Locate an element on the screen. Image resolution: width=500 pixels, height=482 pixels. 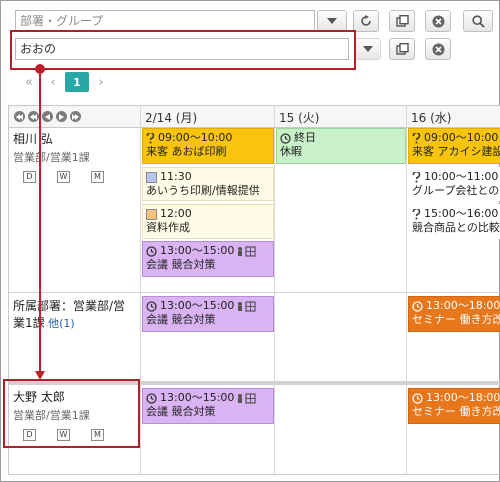
annotation-arrow is located at coordinates (40, 222).